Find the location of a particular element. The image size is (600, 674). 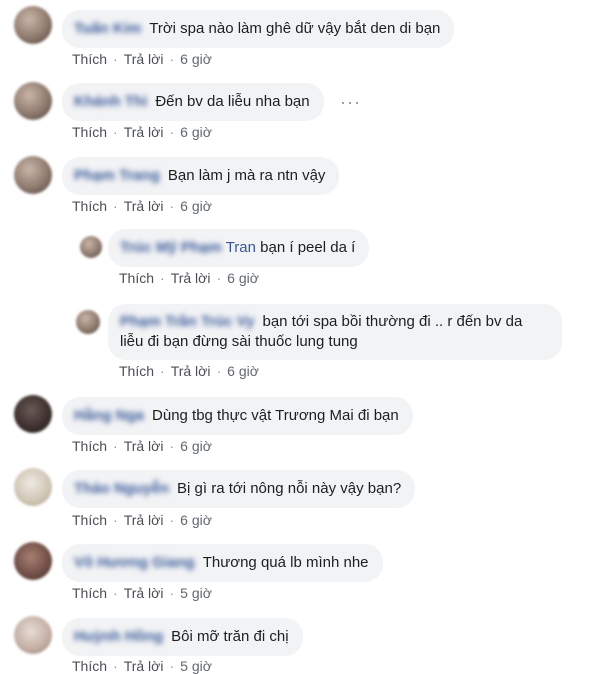

comment-bubble: Khánh Thi Đến bv da liễu nha bạn is located at coordinates (193, 102).